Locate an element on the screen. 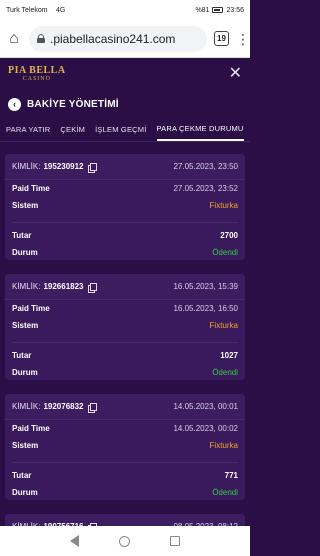 The image size is (320, 556). created-date: 16.05.2023, 15:39 is located at coordinates (205, 286).